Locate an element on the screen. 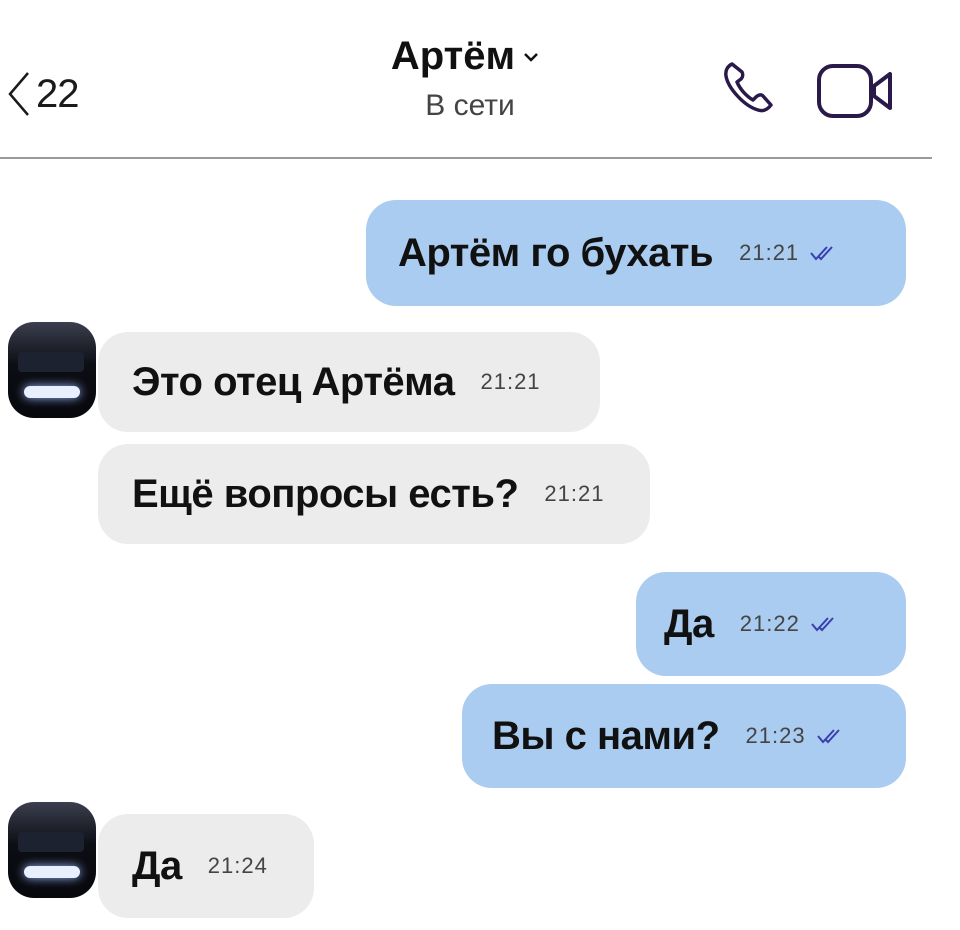 This screenshot has height=930, width=960. message-bubble-incoming: Ещё вопросы есть? 21:21 is located at coordinates (374, 494).